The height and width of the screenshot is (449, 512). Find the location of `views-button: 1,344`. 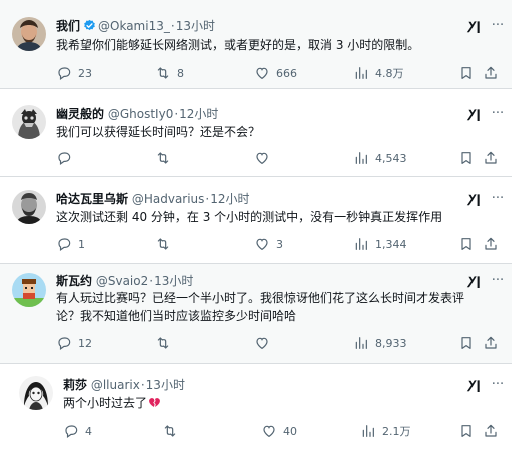

views-button: 1,344 is located at coordinates (380, 244).